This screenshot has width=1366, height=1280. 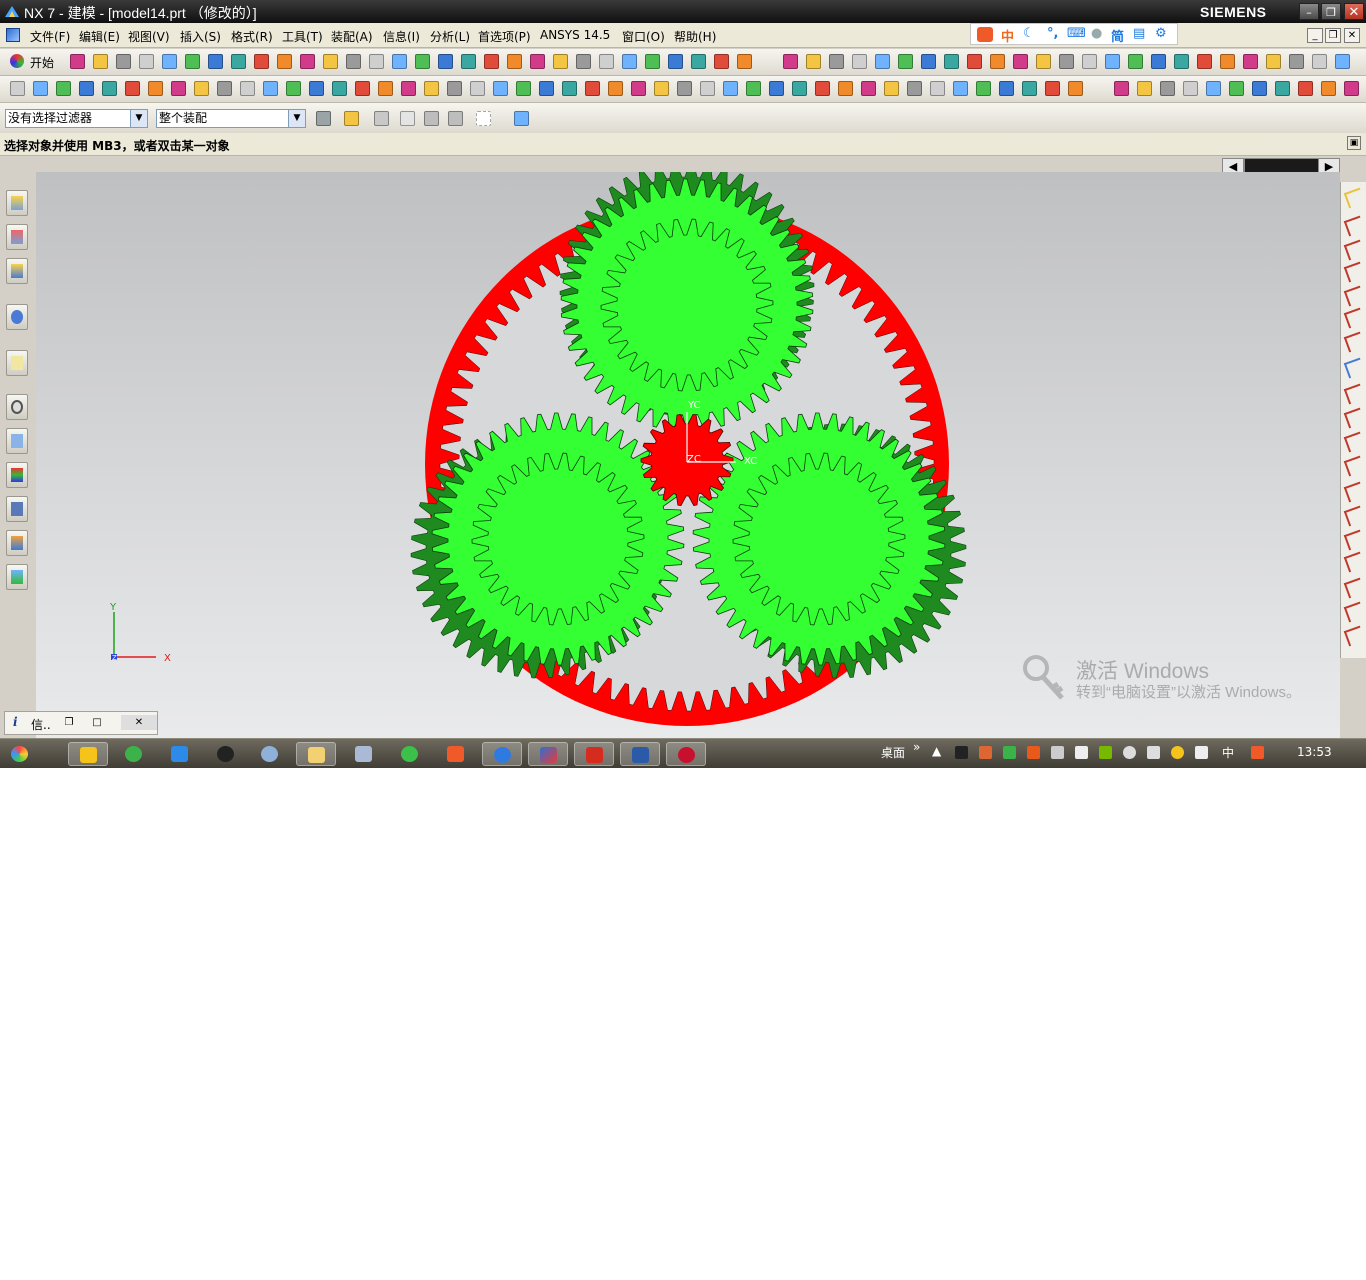 What do you see at coordinates (504, 36) in the screenshot?
I see `menu-preferences: 首选项(P)` at bounding box center [504, 36].